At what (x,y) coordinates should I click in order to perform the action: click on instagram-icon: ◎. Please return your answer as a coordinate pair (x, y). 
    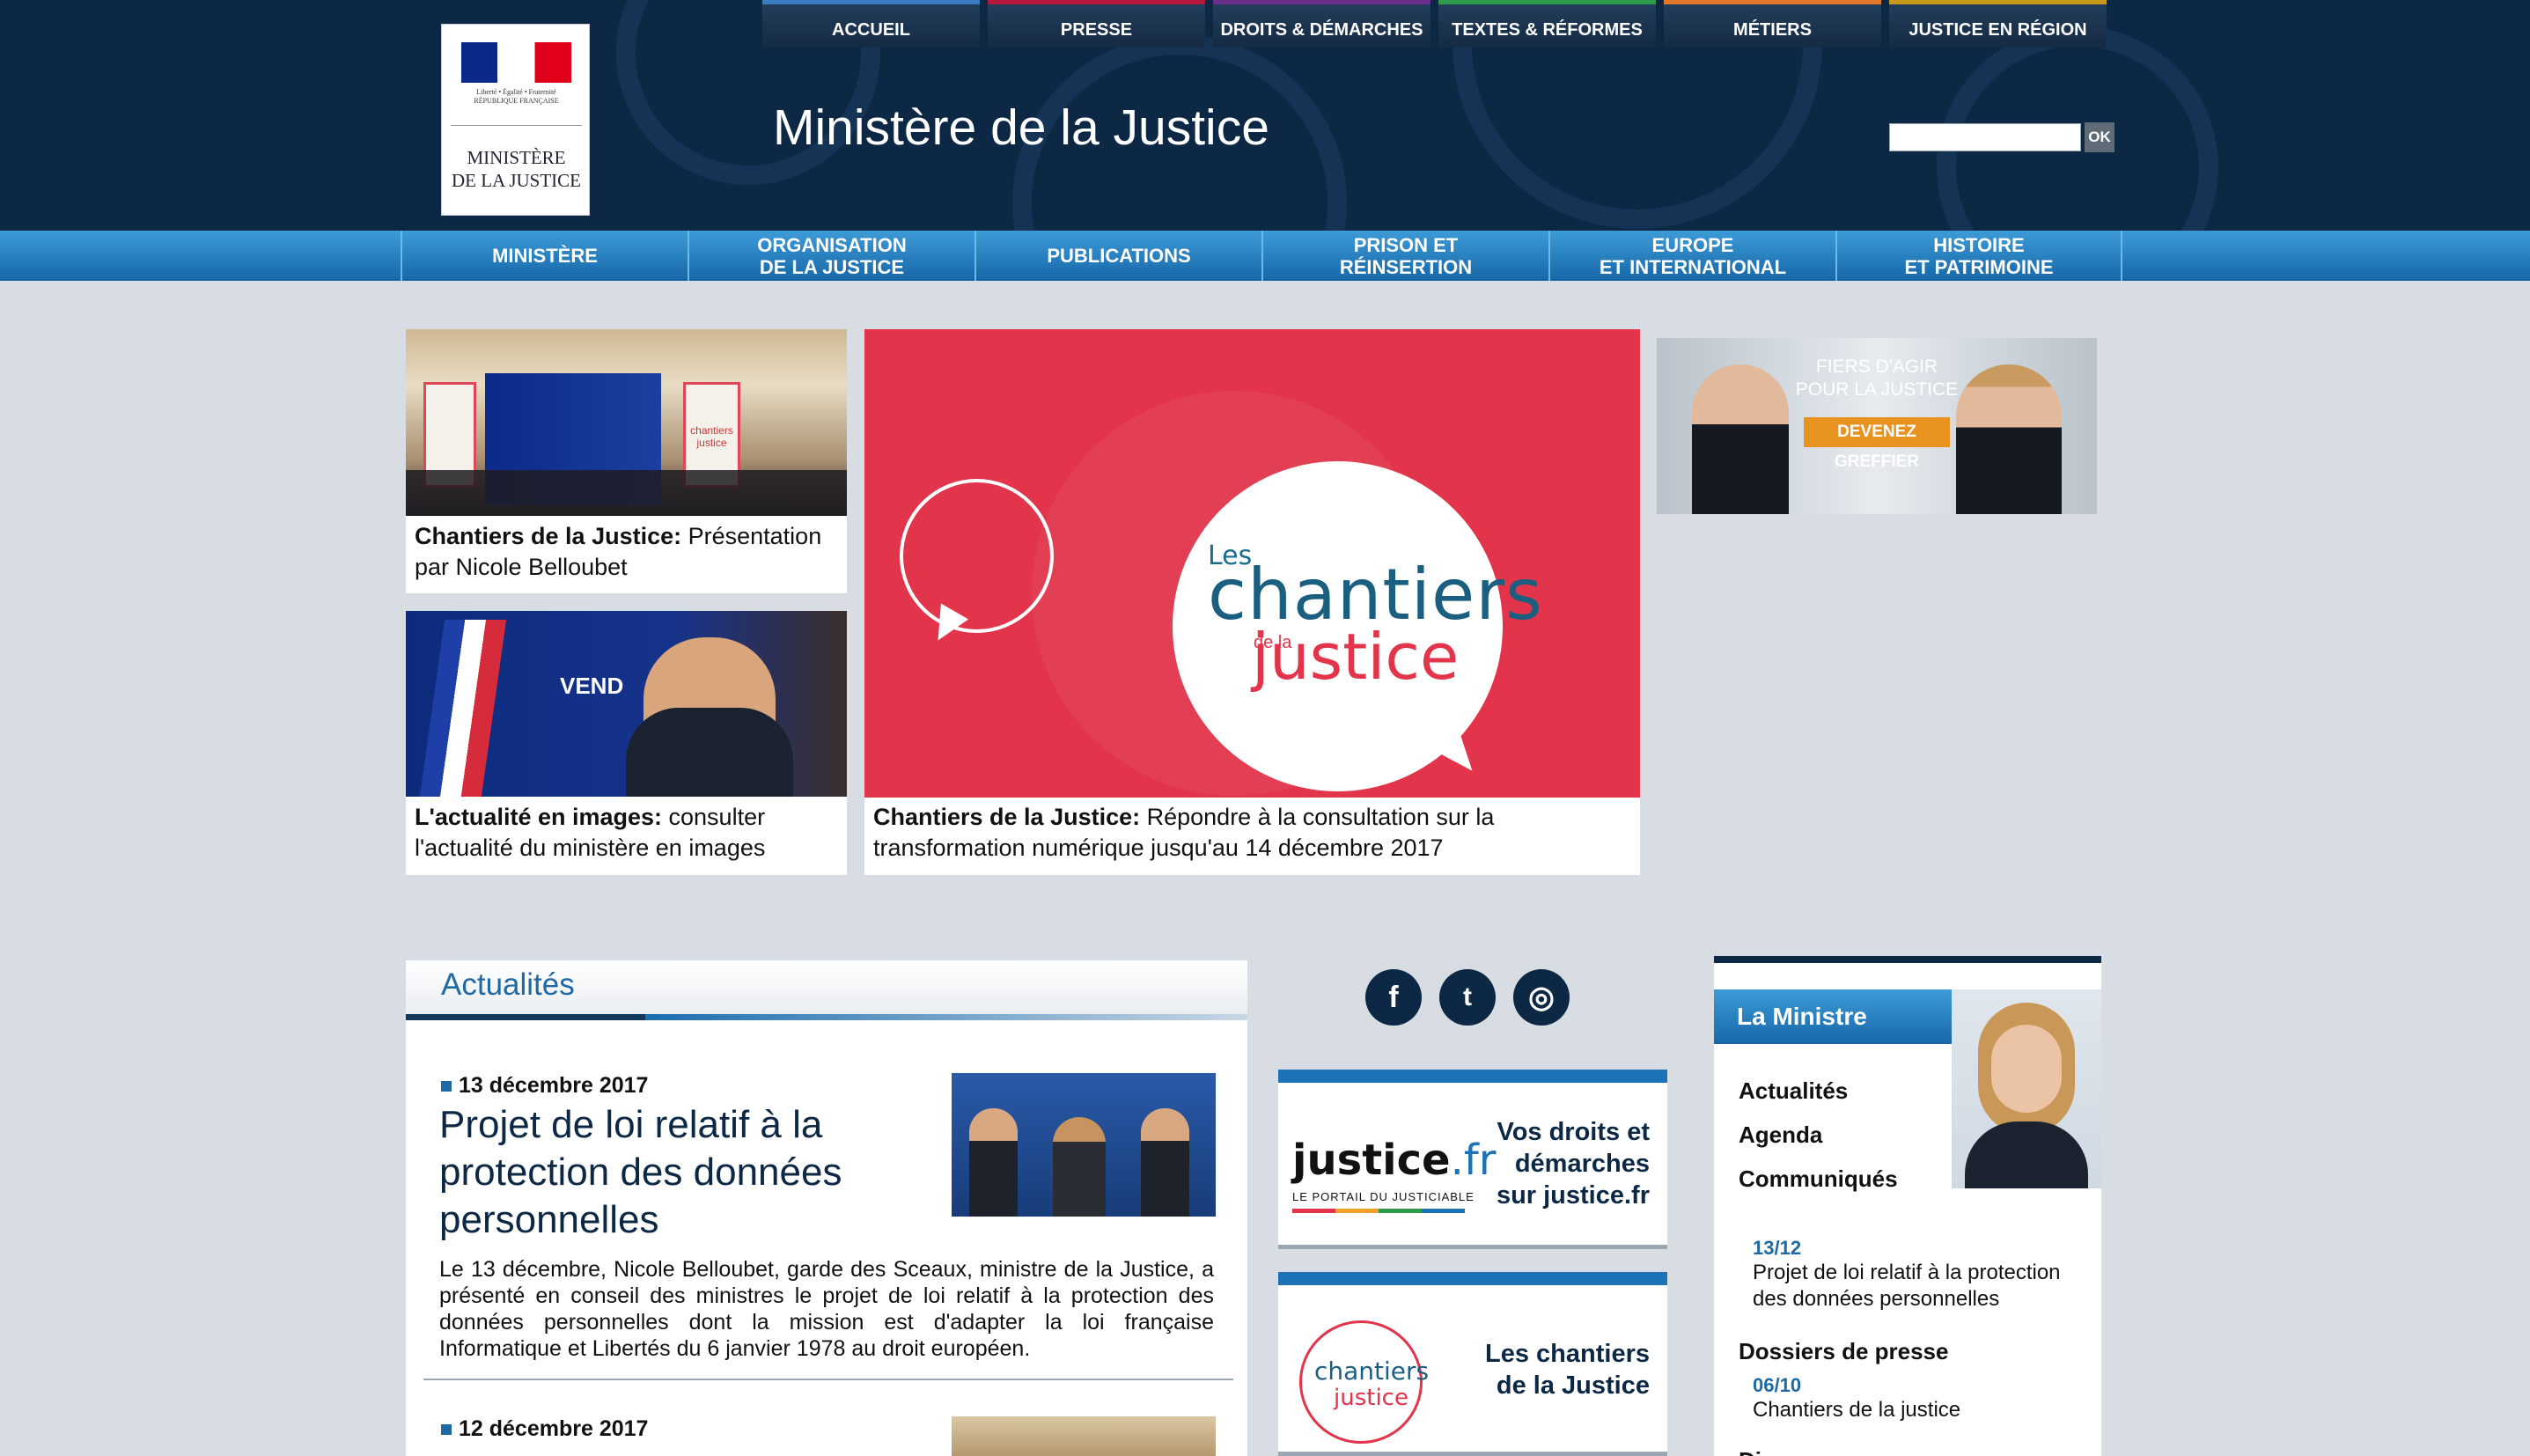
    Looking at the image, I should click on (1542, 997).